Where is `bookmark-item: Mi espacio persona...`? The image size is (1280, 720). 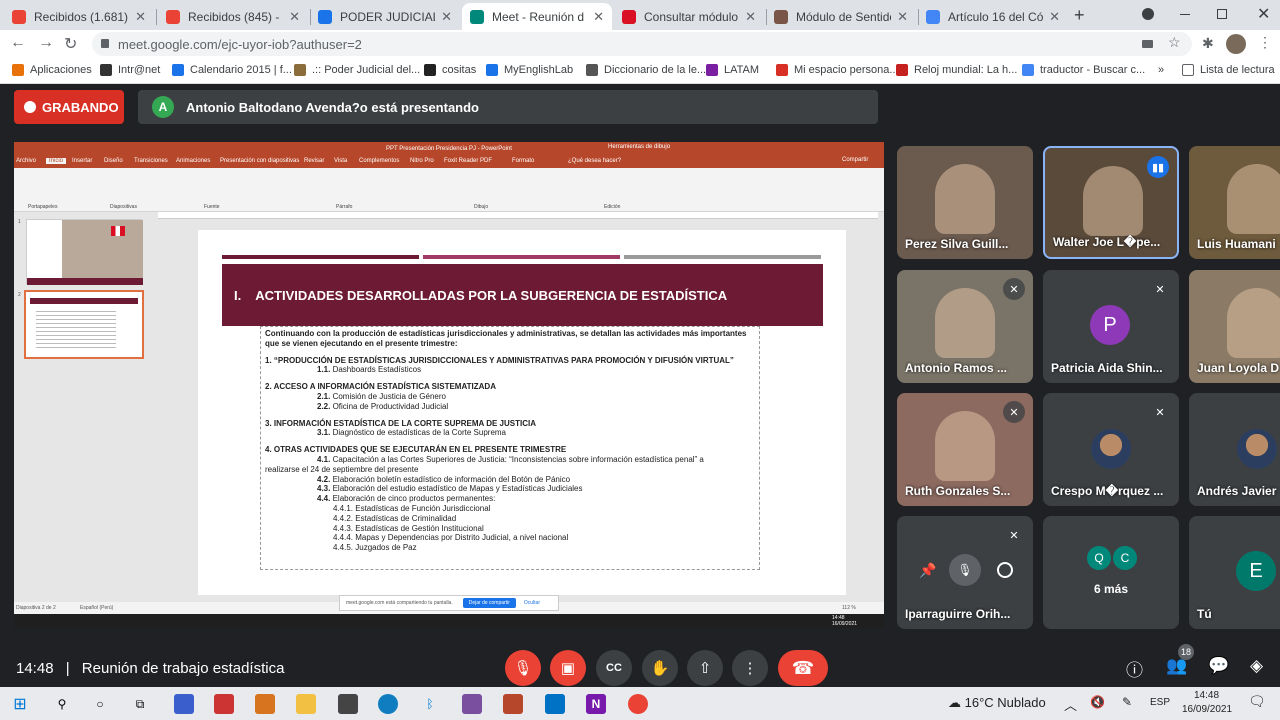
bookmark-item: Mi espacio persona... is located at coordinates (837, 70).